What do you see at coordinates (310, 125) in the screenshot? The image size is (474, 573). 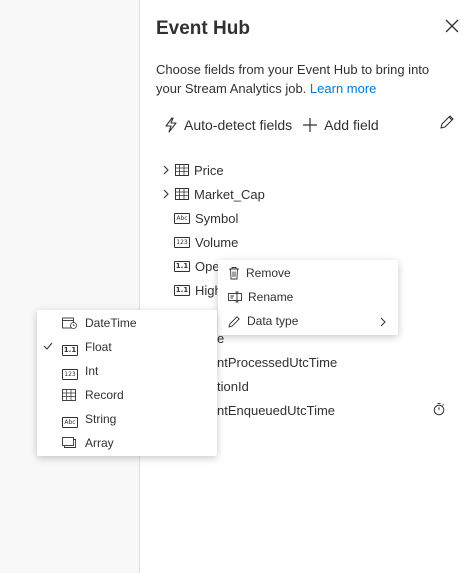 I see `plus-icon` at bounding box center [310, 125].